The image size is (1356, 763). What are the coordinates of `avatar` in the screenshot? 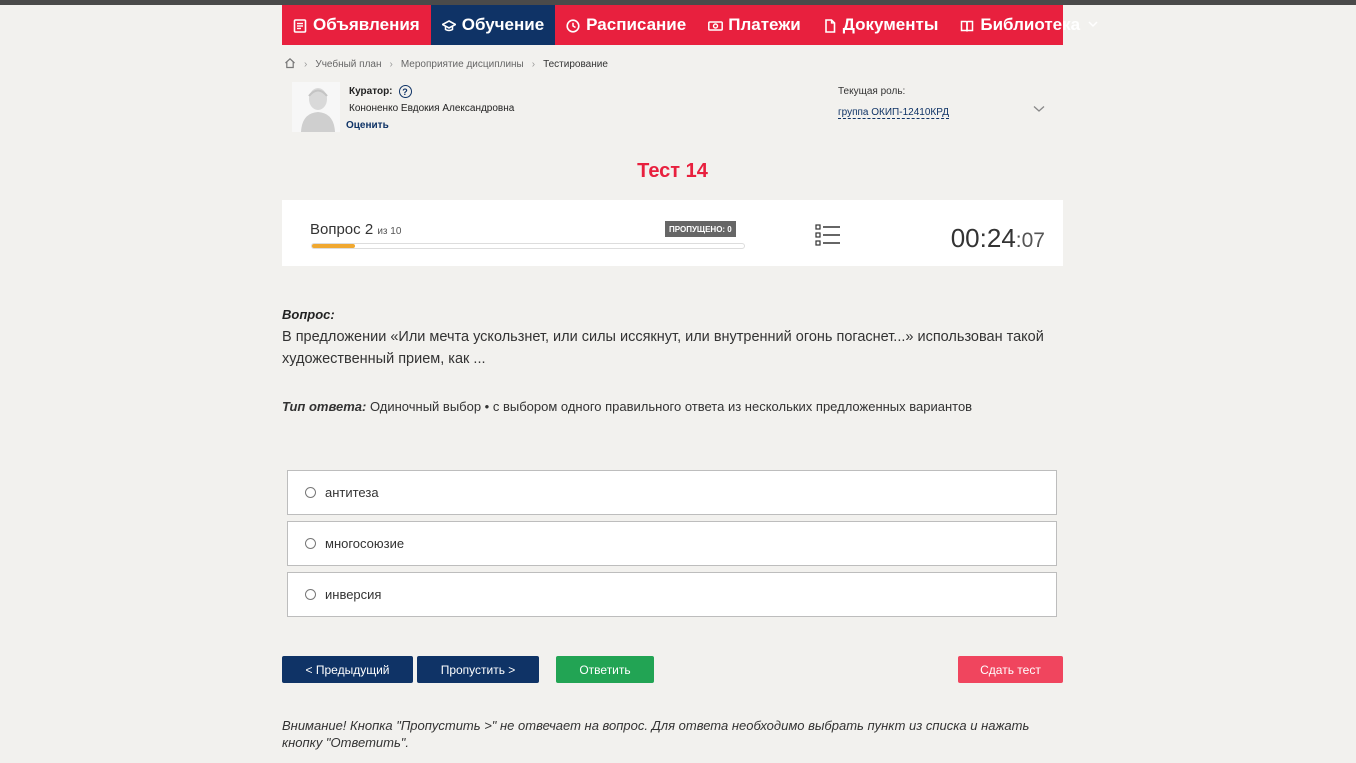 It's located at (316, 107).